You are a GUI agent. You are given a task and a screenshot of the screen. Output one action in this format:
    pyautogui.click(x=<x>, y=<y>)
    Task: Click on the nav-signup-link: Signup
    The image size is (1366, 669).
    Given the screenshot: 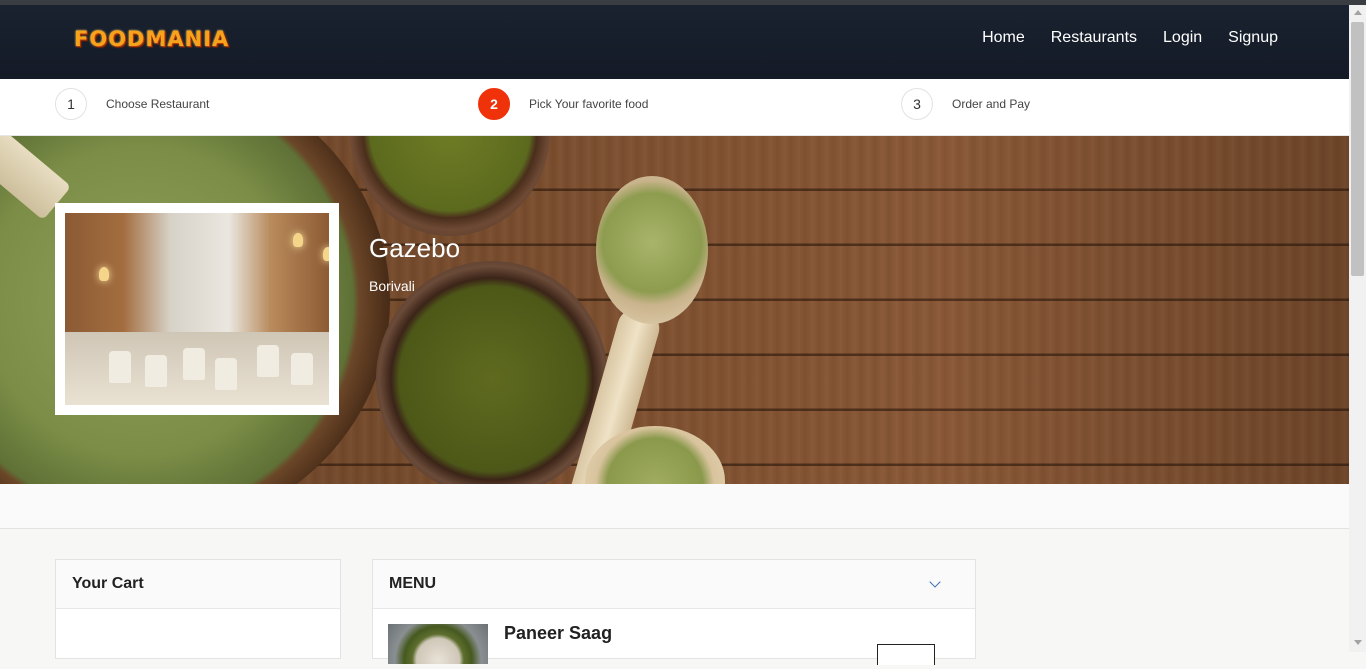 What is the action you would take?
    pyautogui.click(x=1253, y=38)
    